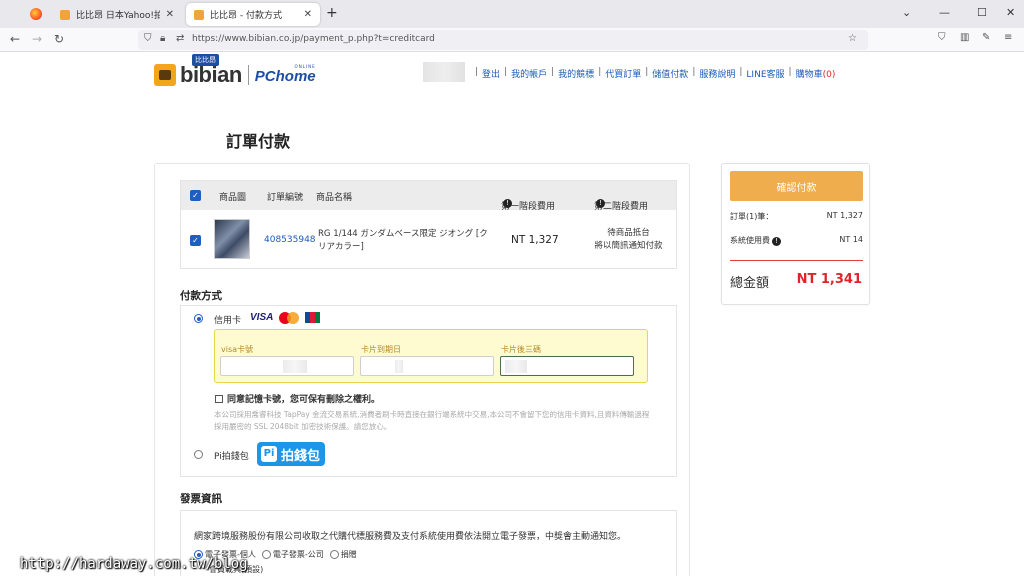 The width and height of the screenshot is (1024, 576). I want to click on nav-cart: 購物車(0), so click(816, 73).